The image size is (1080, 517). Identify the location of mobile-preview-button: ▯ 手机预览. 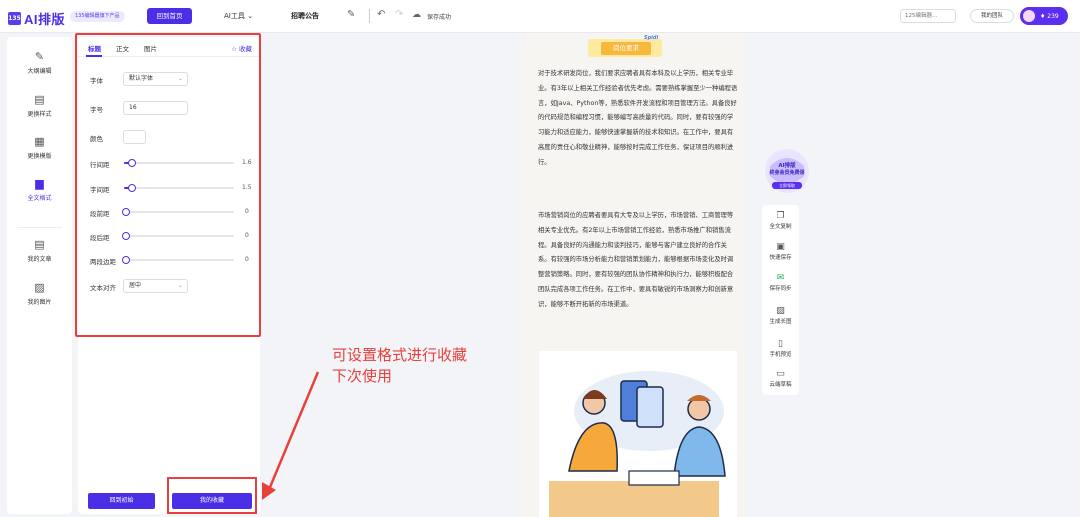
(780, 348).